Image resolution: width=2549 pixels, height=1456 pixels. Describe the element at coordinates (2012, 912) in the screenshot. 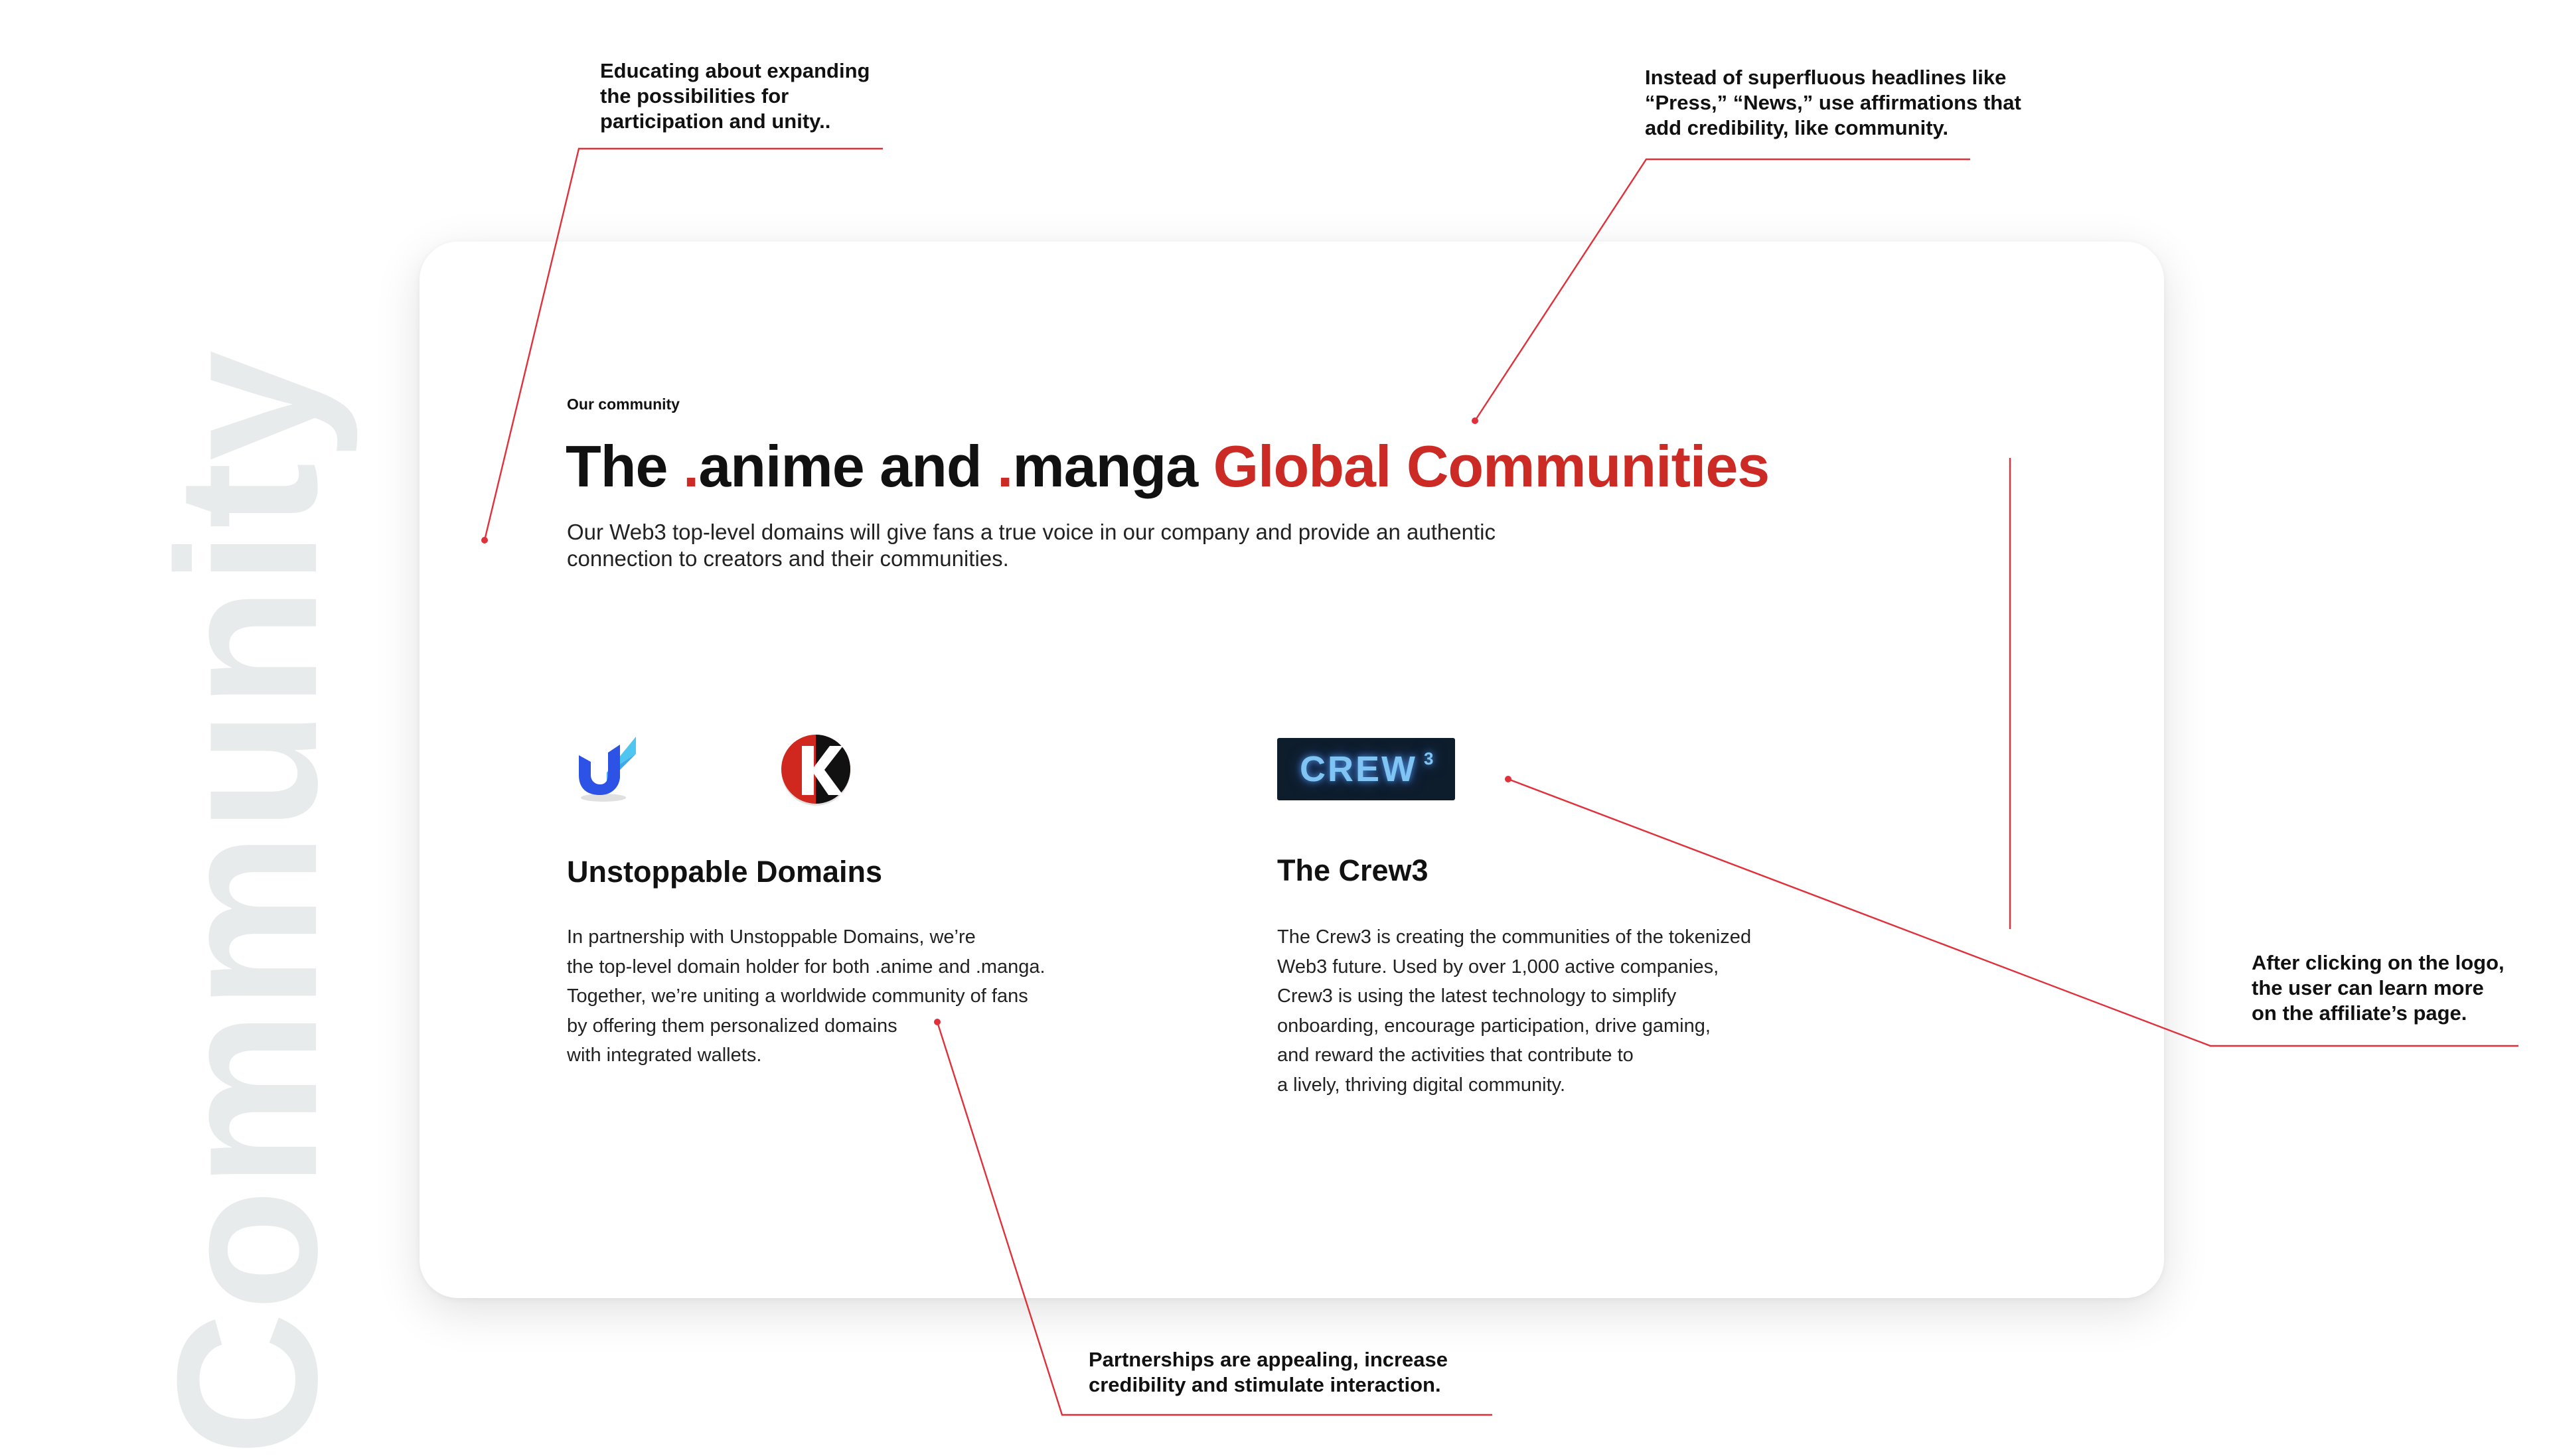

I see `annotation-line-right` at that location.